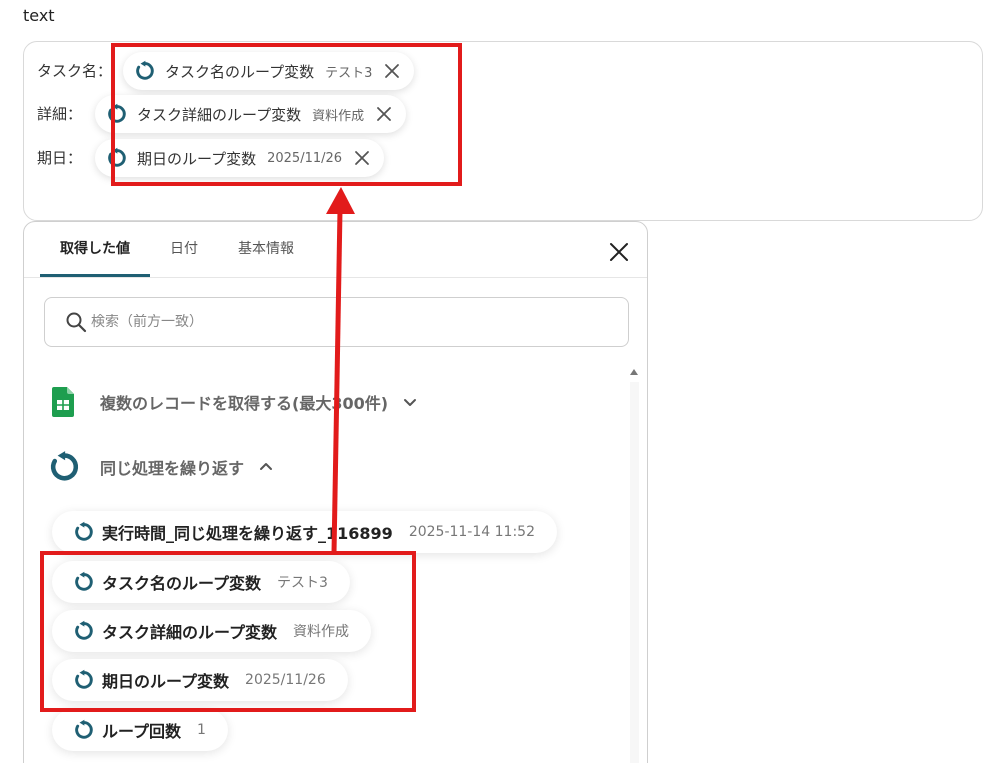 This screenshot has width=1005, height=763. Describe the element at coordinates (634, 572) in the screenshot. I see `scrollbar` at that location.